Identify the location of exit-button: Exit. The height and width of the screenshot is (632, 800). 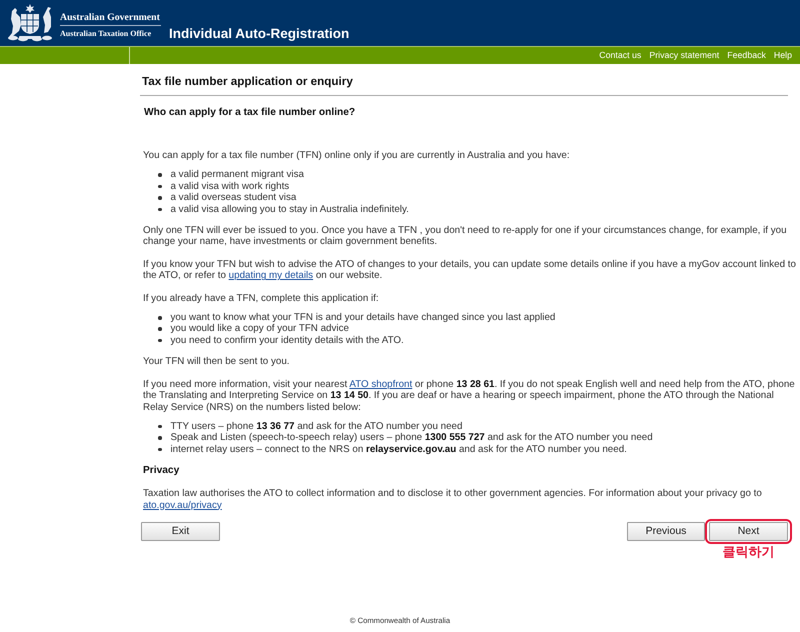
(180, 531).